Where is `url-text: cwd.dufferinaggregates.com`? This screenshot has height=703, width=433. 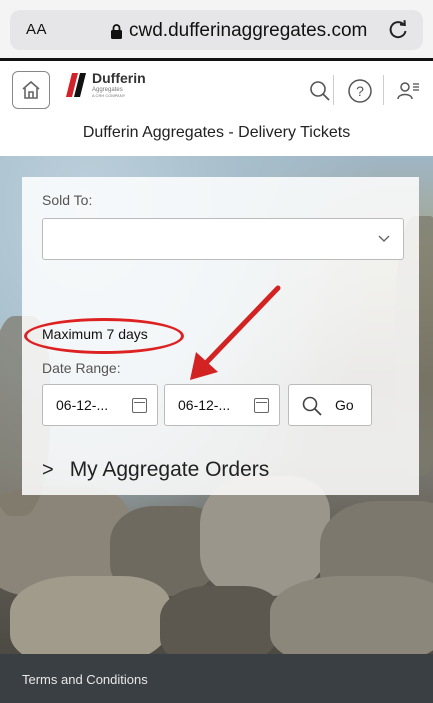 url-text: cwd.dufferinaggregates.com is located at coordinates (248, 30).